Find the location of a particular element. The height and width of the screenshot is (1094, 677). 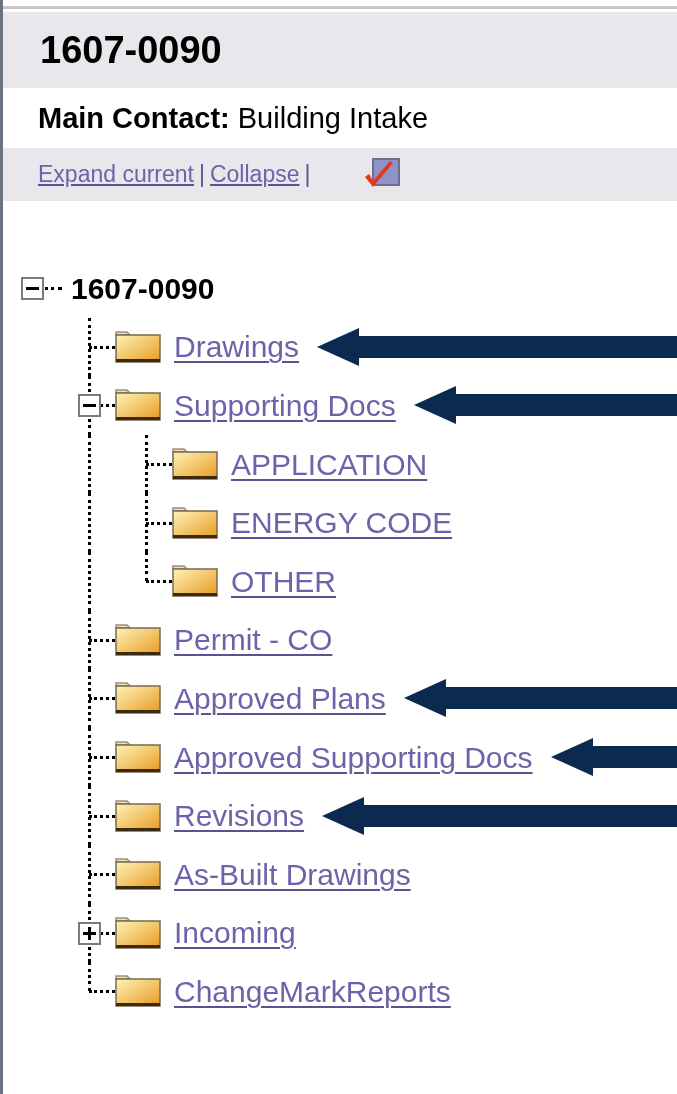

folder-link: Incoming is located at coordinates (235, 933).